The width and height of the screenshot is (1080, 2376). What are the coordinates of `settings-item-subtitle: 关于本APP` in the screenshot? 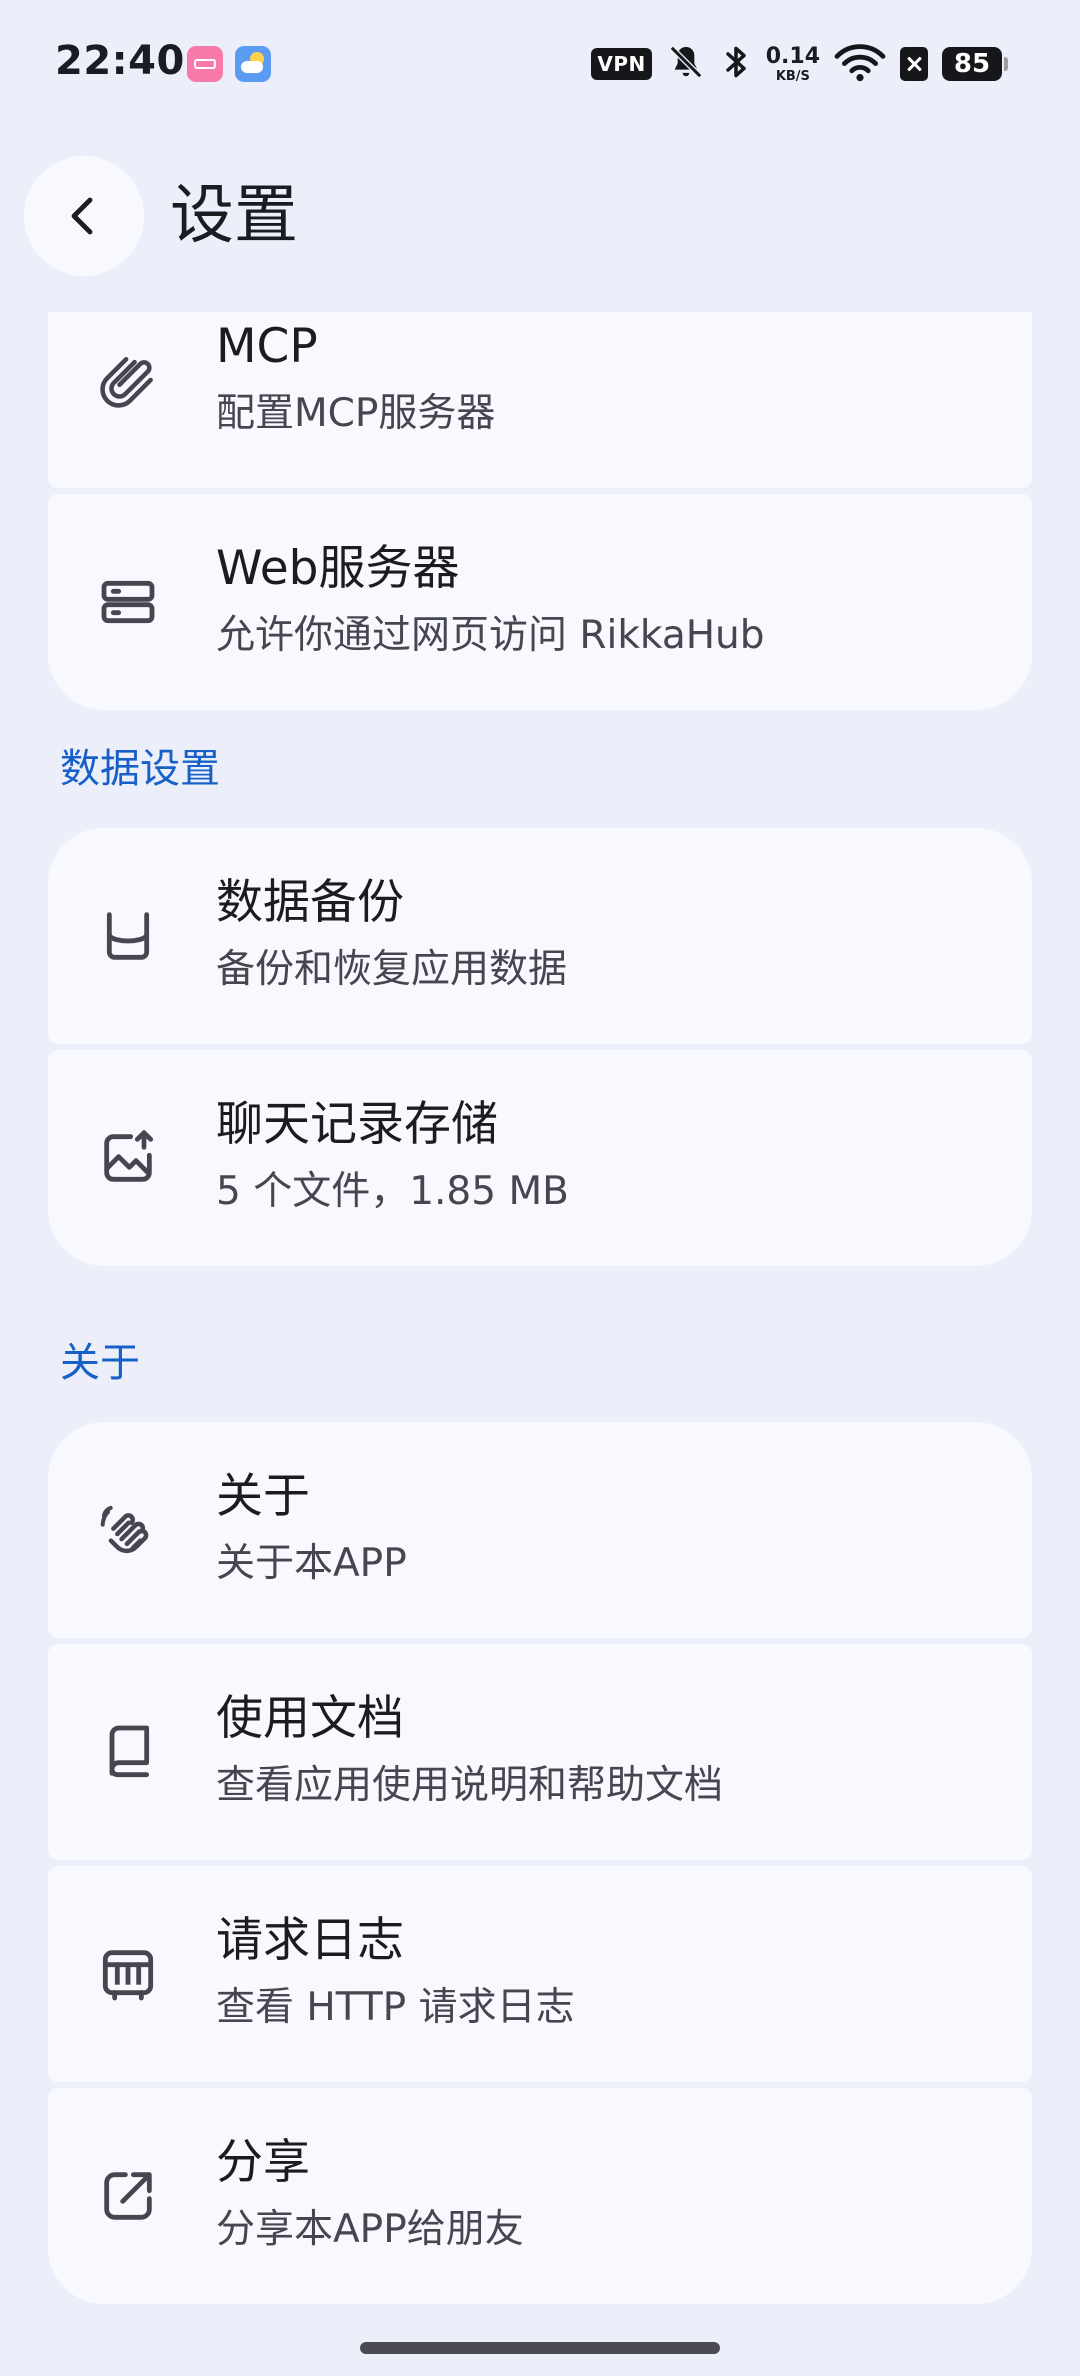 It's located at (311, 1563).